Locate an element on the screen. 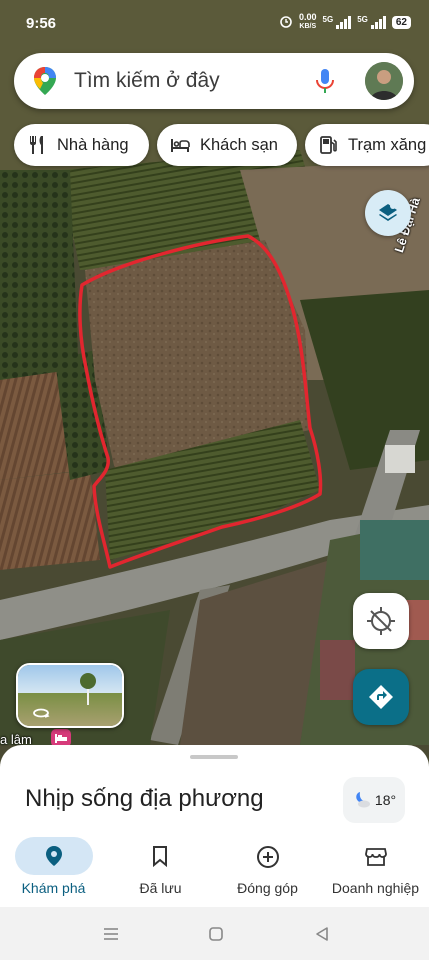 This screenshot has height=960, width=429. status-time: 9:56 is located at coordinates (41, 23).